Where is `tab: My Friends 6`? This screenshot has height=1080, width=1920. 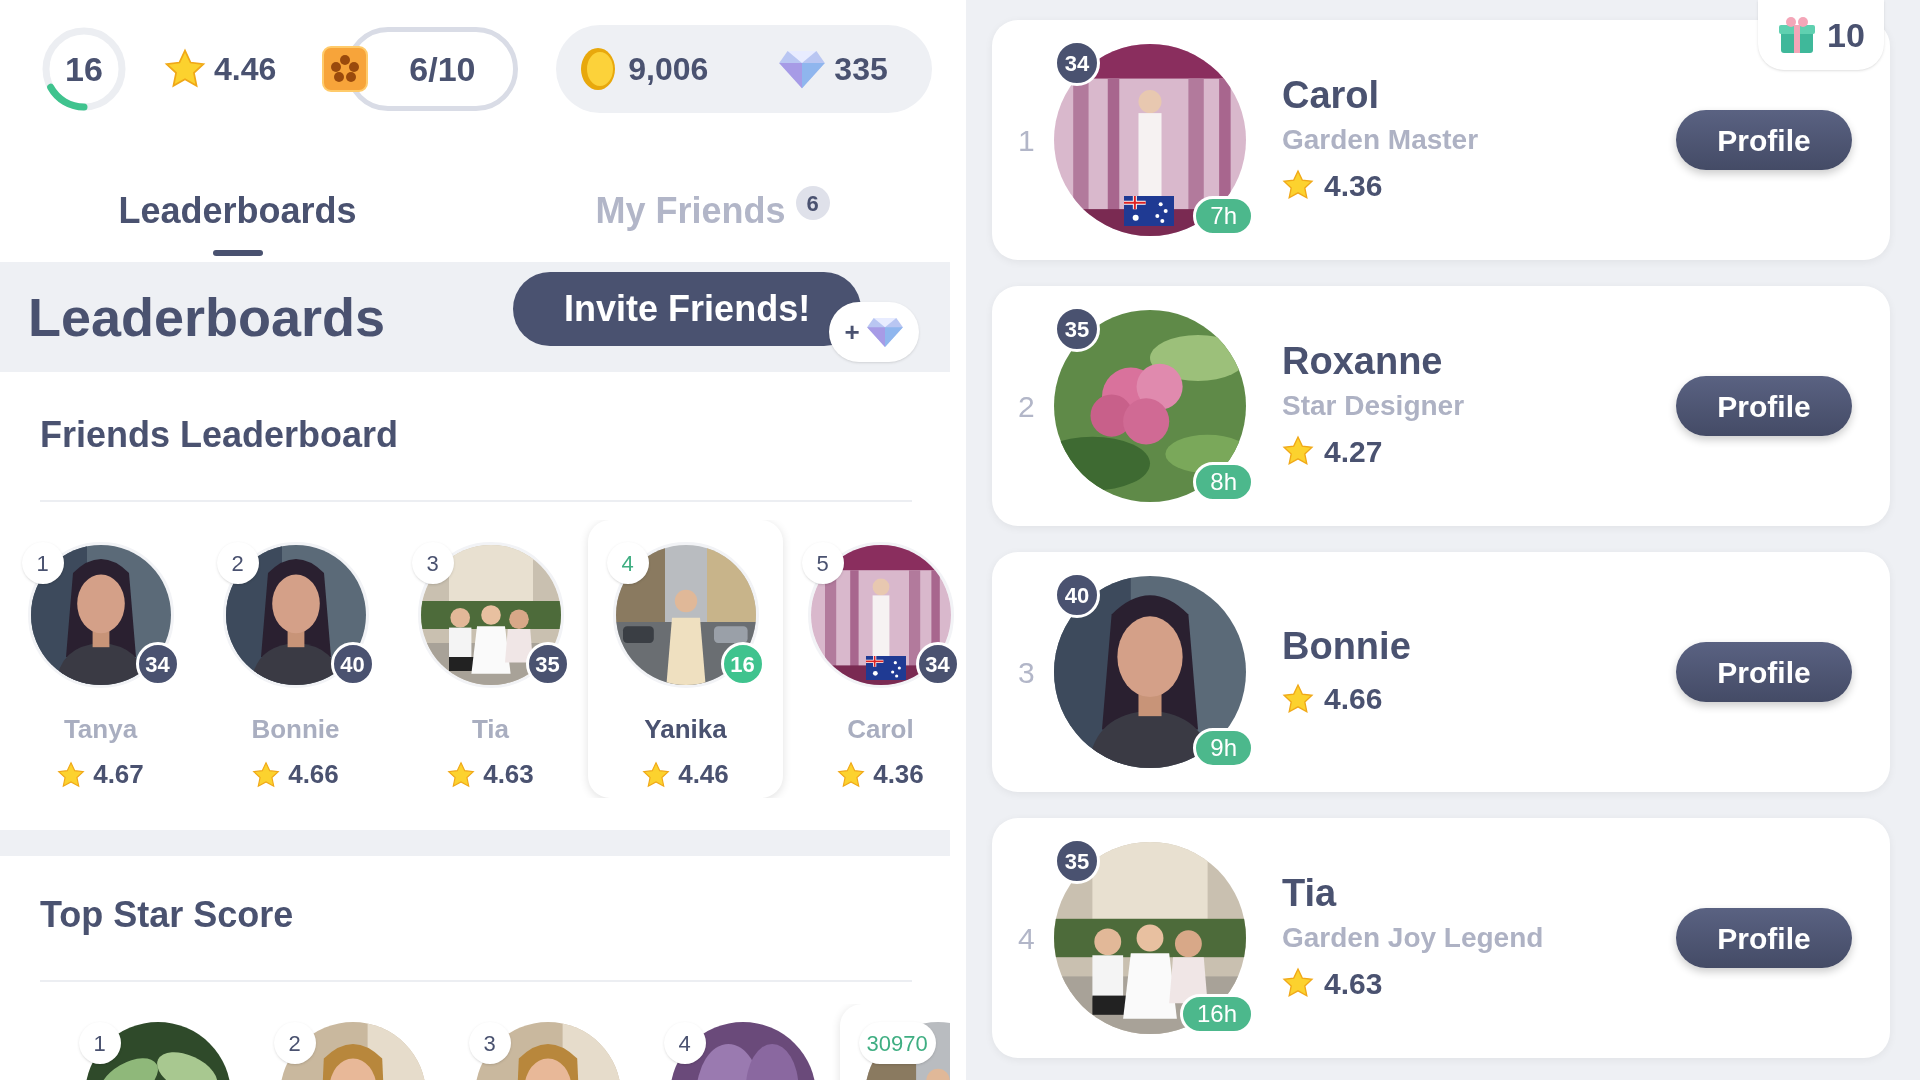
tab: My Friends 6 is located at coordinates (712, 218).